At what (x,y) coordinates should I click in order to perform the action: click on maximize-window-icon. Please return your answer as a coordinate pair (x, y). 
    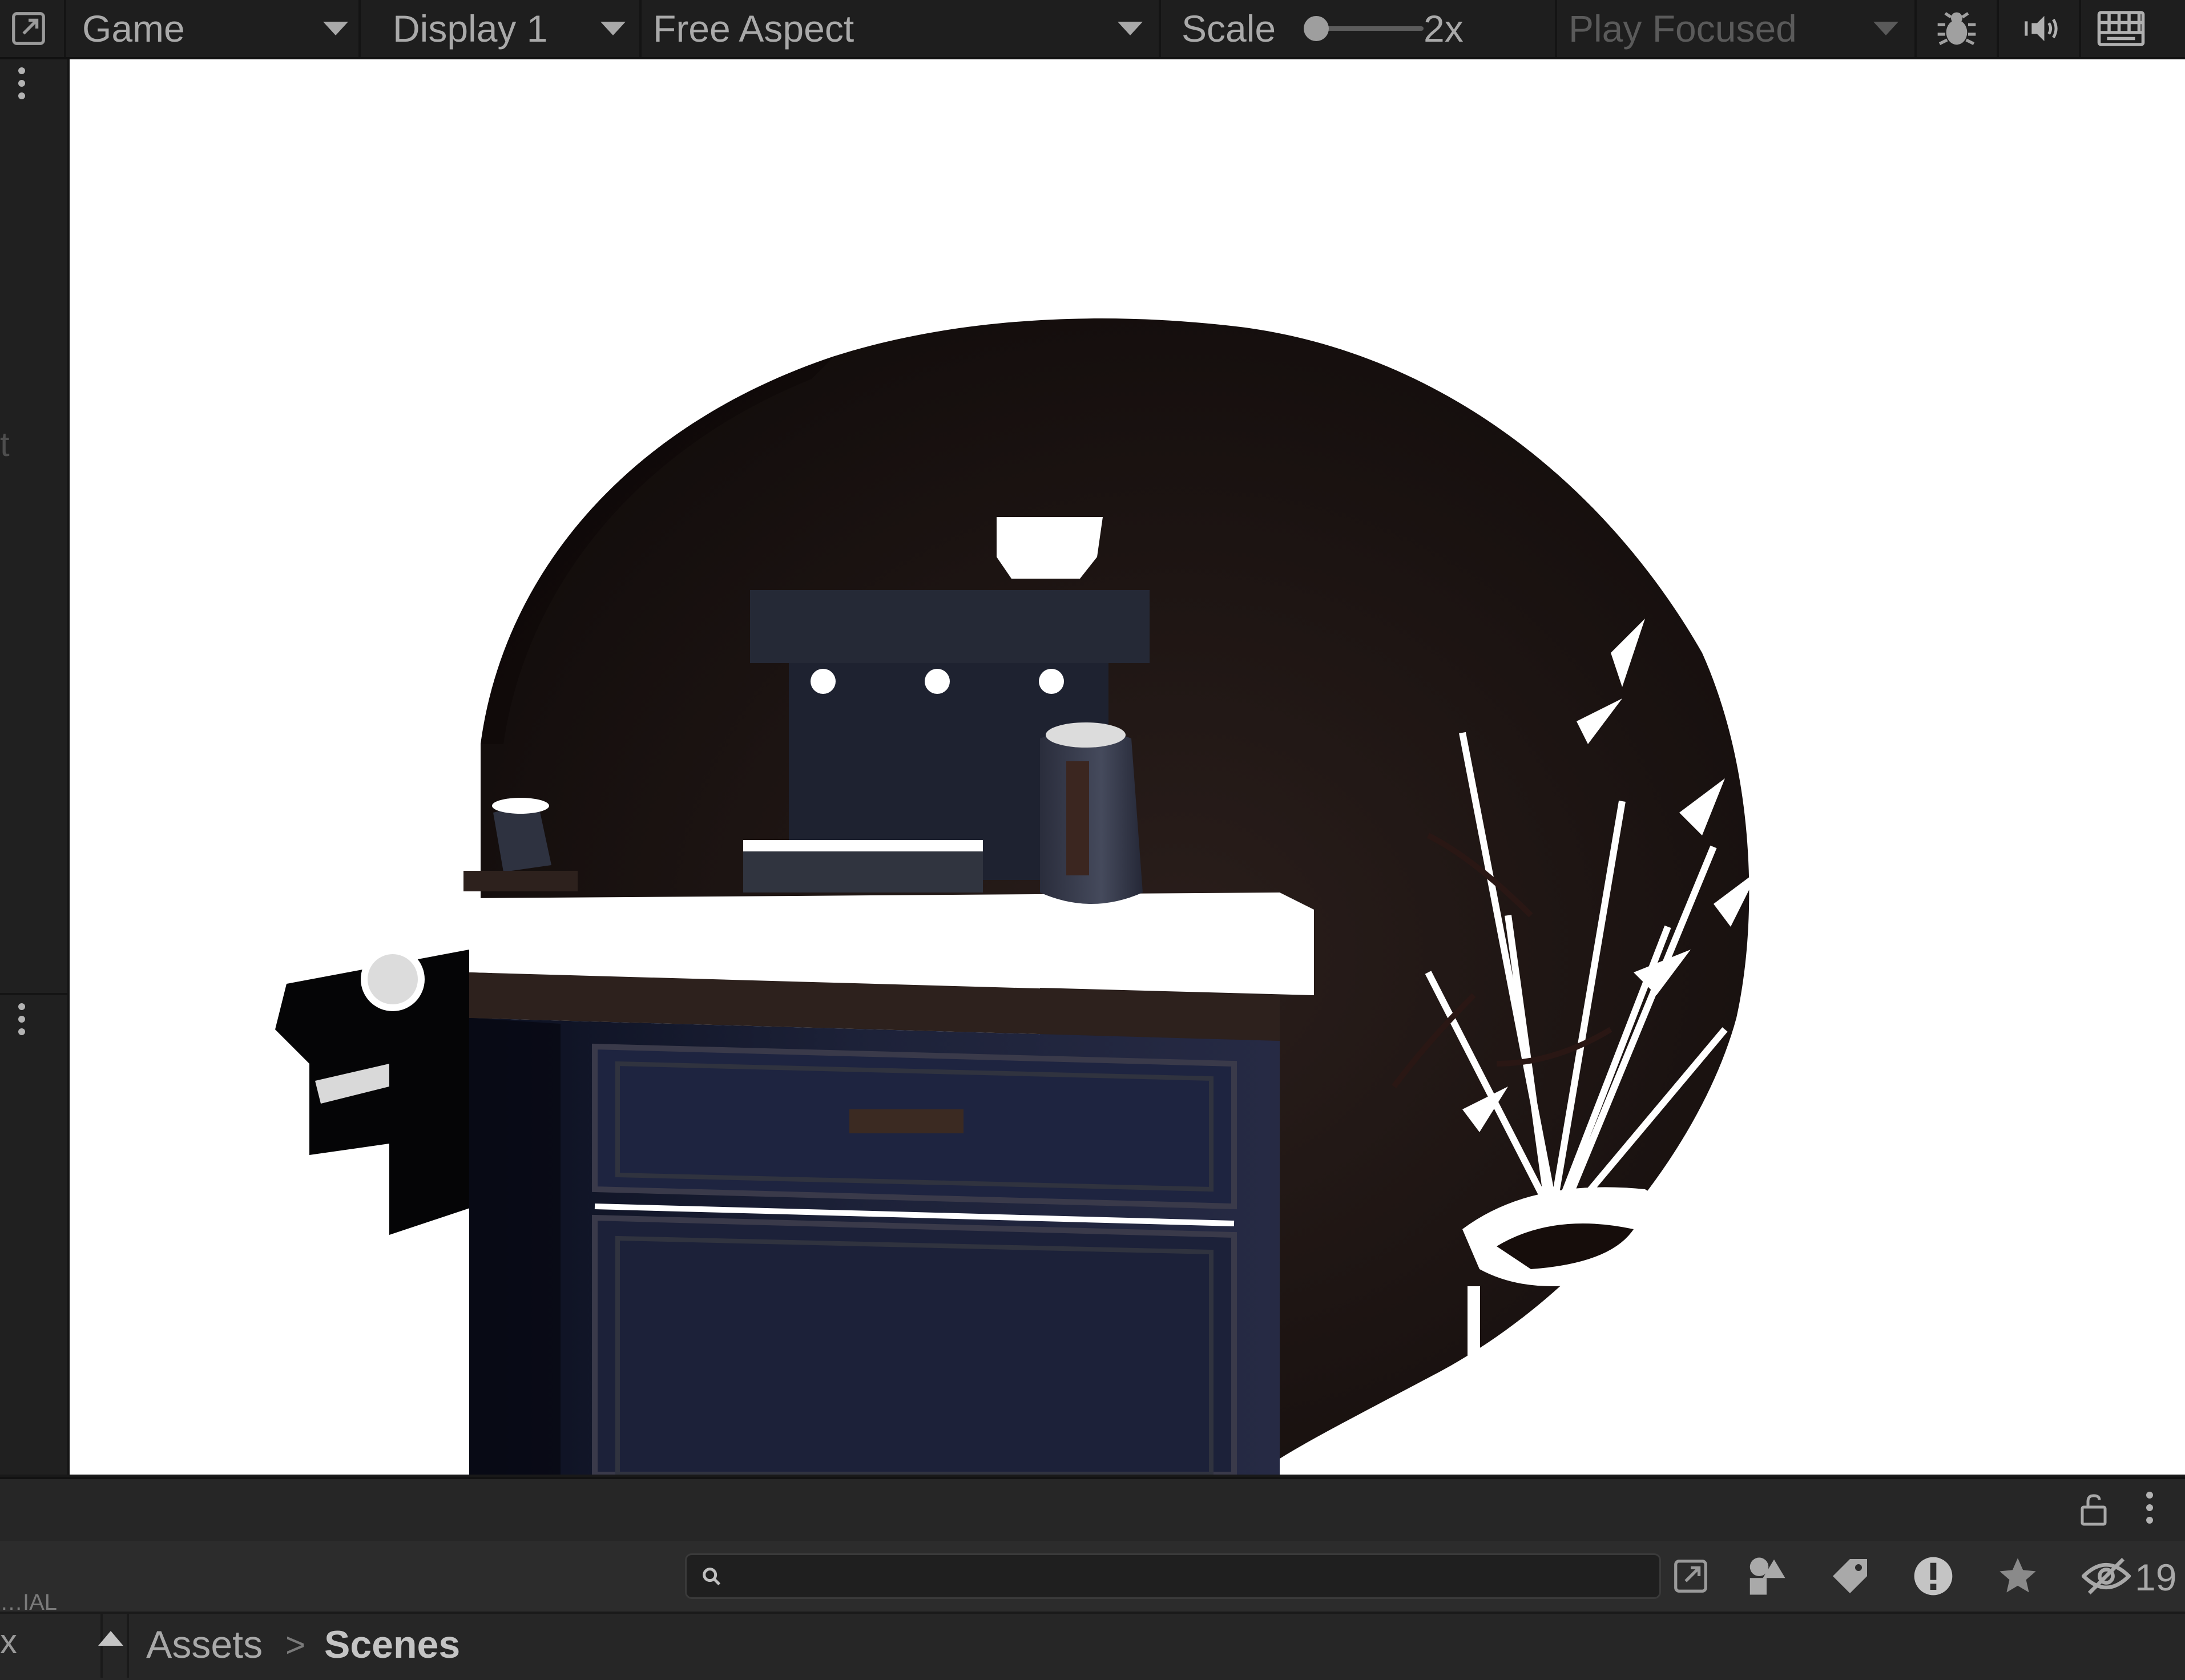
    Looking at the image, I should click on (28, 28).